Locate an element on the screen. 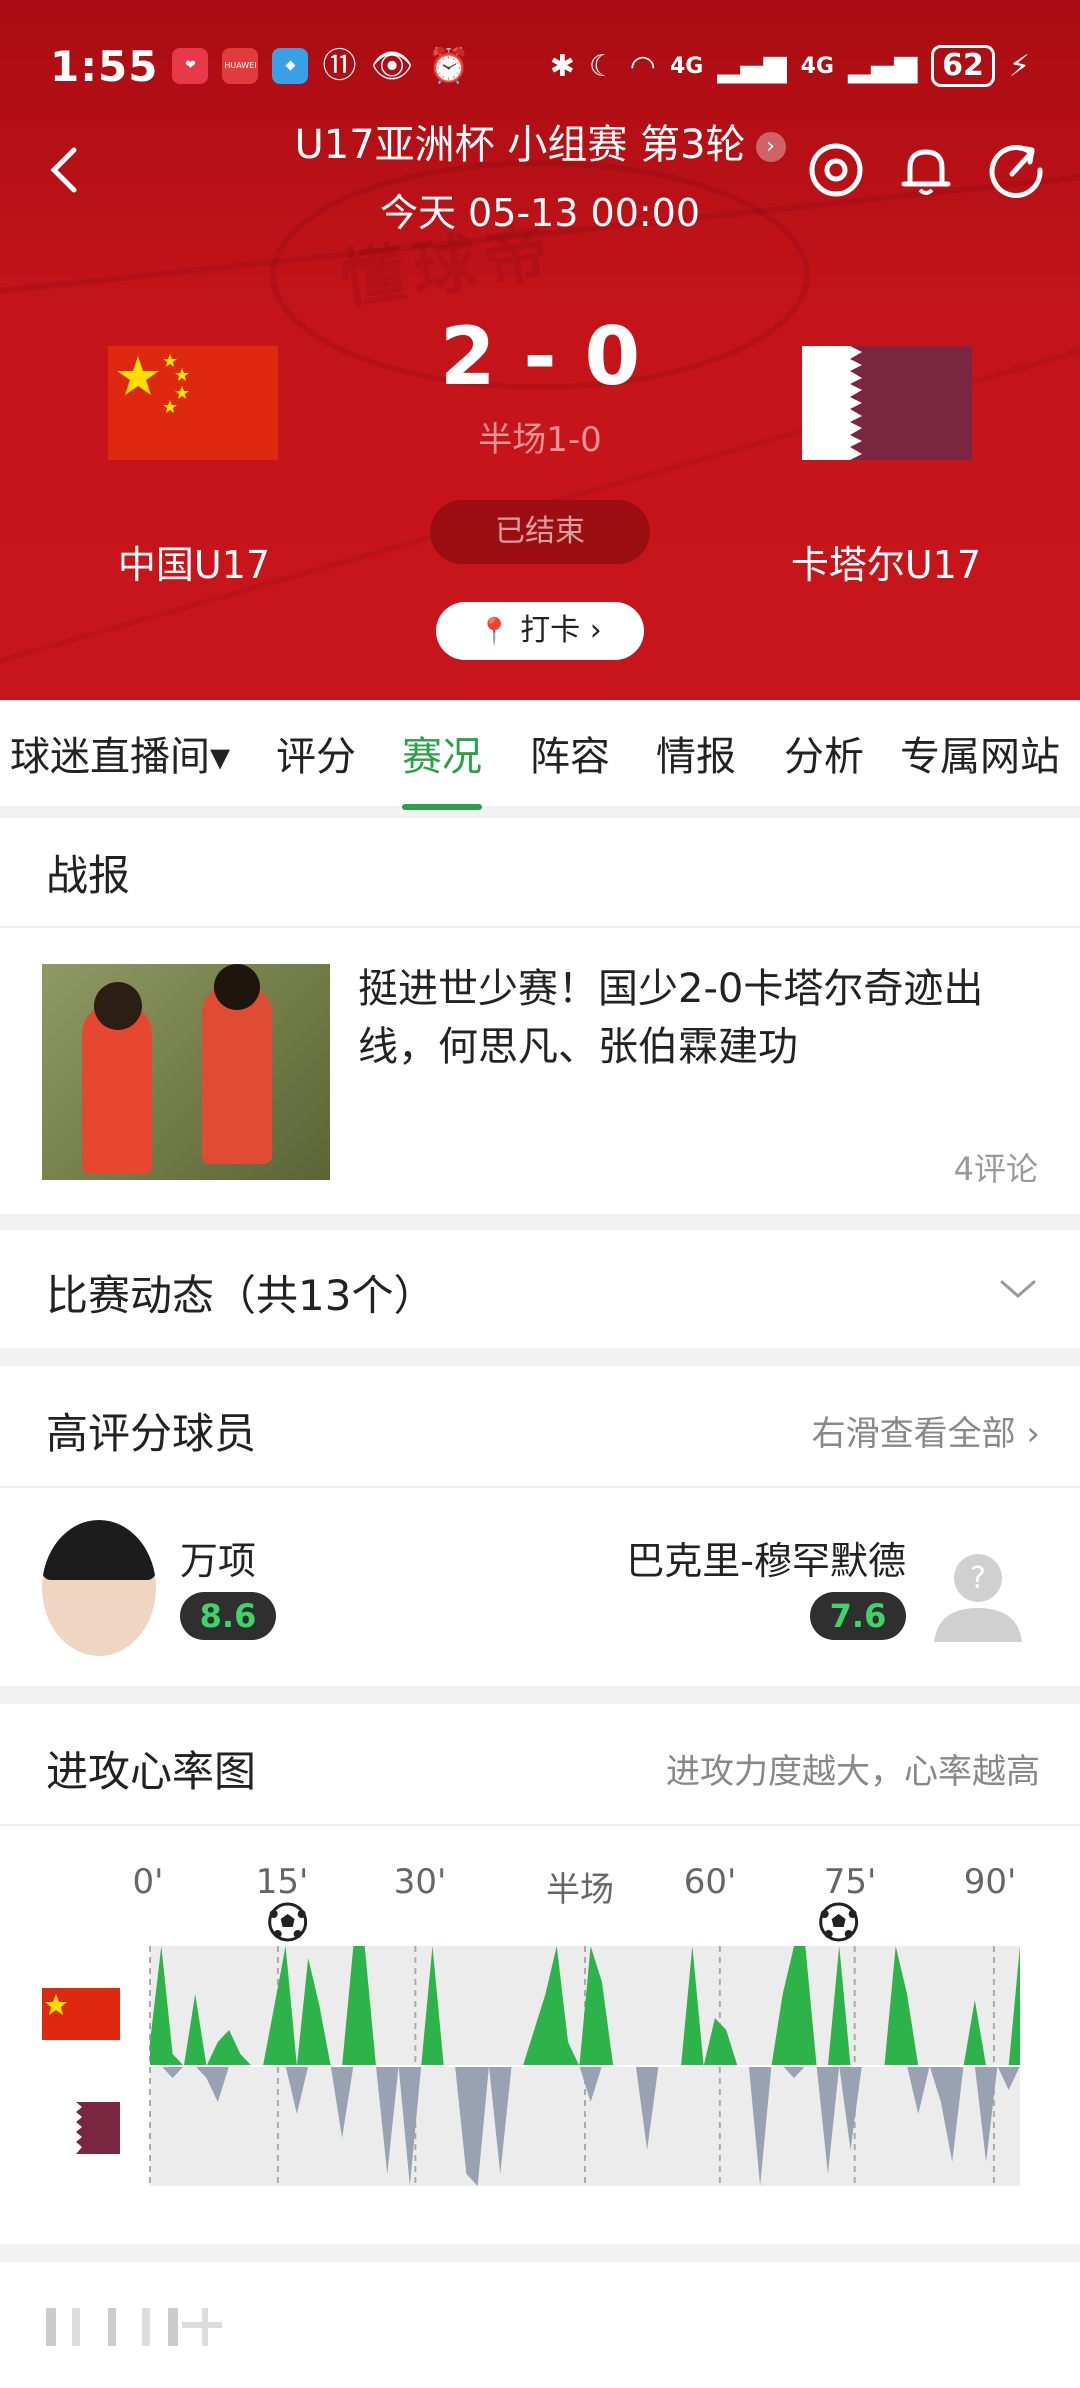 Image resolution: width=1080 pixels, height=2388 pixels. tab-bar: 球迷直播间▾ 评分 赛况 阵容 情报 分析 专属网站 is located at coordinates (540, 755).